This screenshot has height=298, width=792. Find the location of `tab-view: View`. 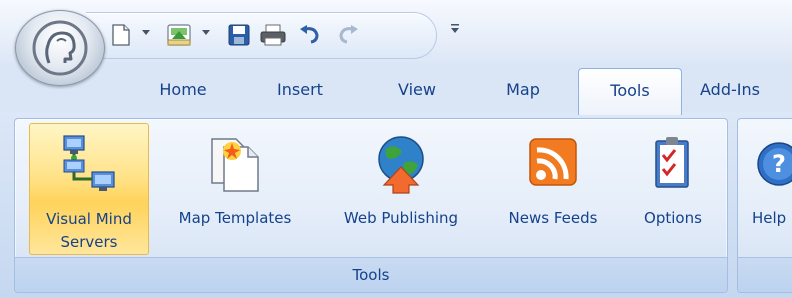

tab-view: View is located at coordinates (417, 90).